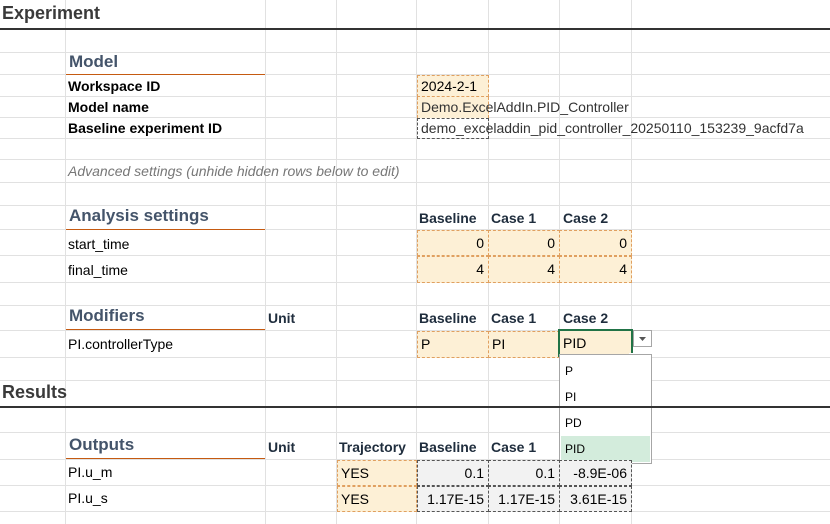 The width and height of the screenshot is (830, 524). What do you see at coordinates (108, 107) in the screenshot?
I see `model-name-label: Model name` at bounding box center [108, 107].